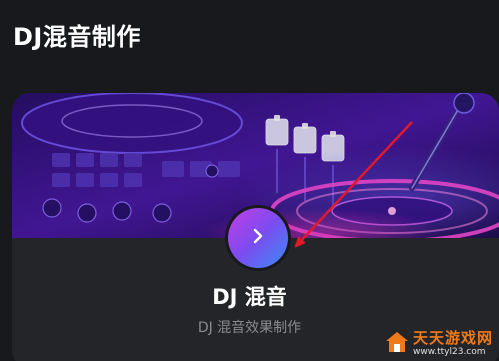 Image resolution: width=499 pixels, height=361 pixels. What do you see at coordinates (449, 352) in the screenshot?
I see `watermark-url: www.ttyl23.com` at bounding box center [449, 352].